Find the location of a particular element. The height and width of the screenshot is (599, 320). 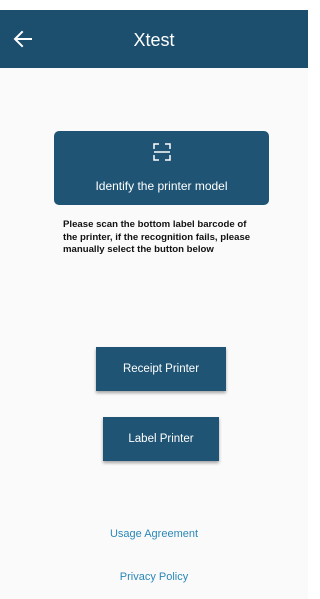

scan-frame-icon is located at coordinates (161, 152).